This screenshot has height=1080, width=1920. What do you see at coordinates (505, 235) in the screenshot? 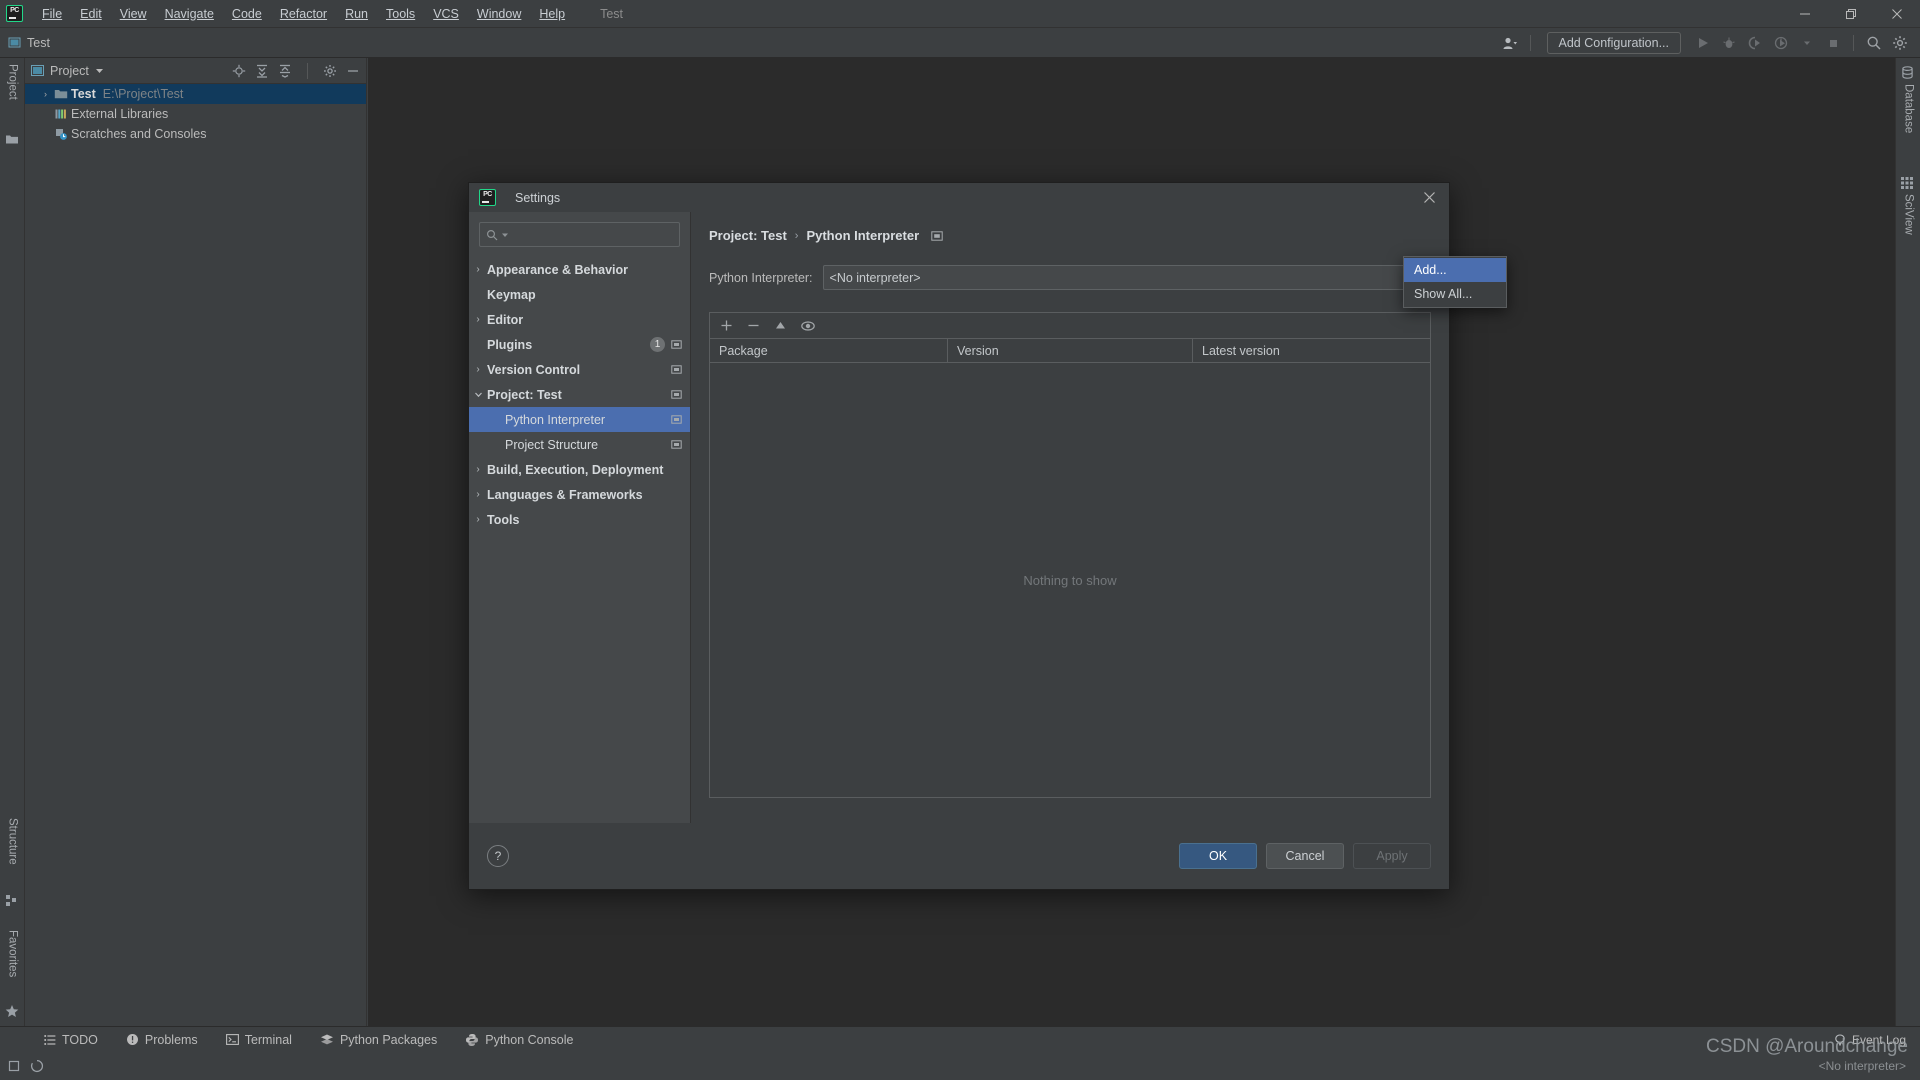
I see `search-options-icon` at bounding box center [505, 235].